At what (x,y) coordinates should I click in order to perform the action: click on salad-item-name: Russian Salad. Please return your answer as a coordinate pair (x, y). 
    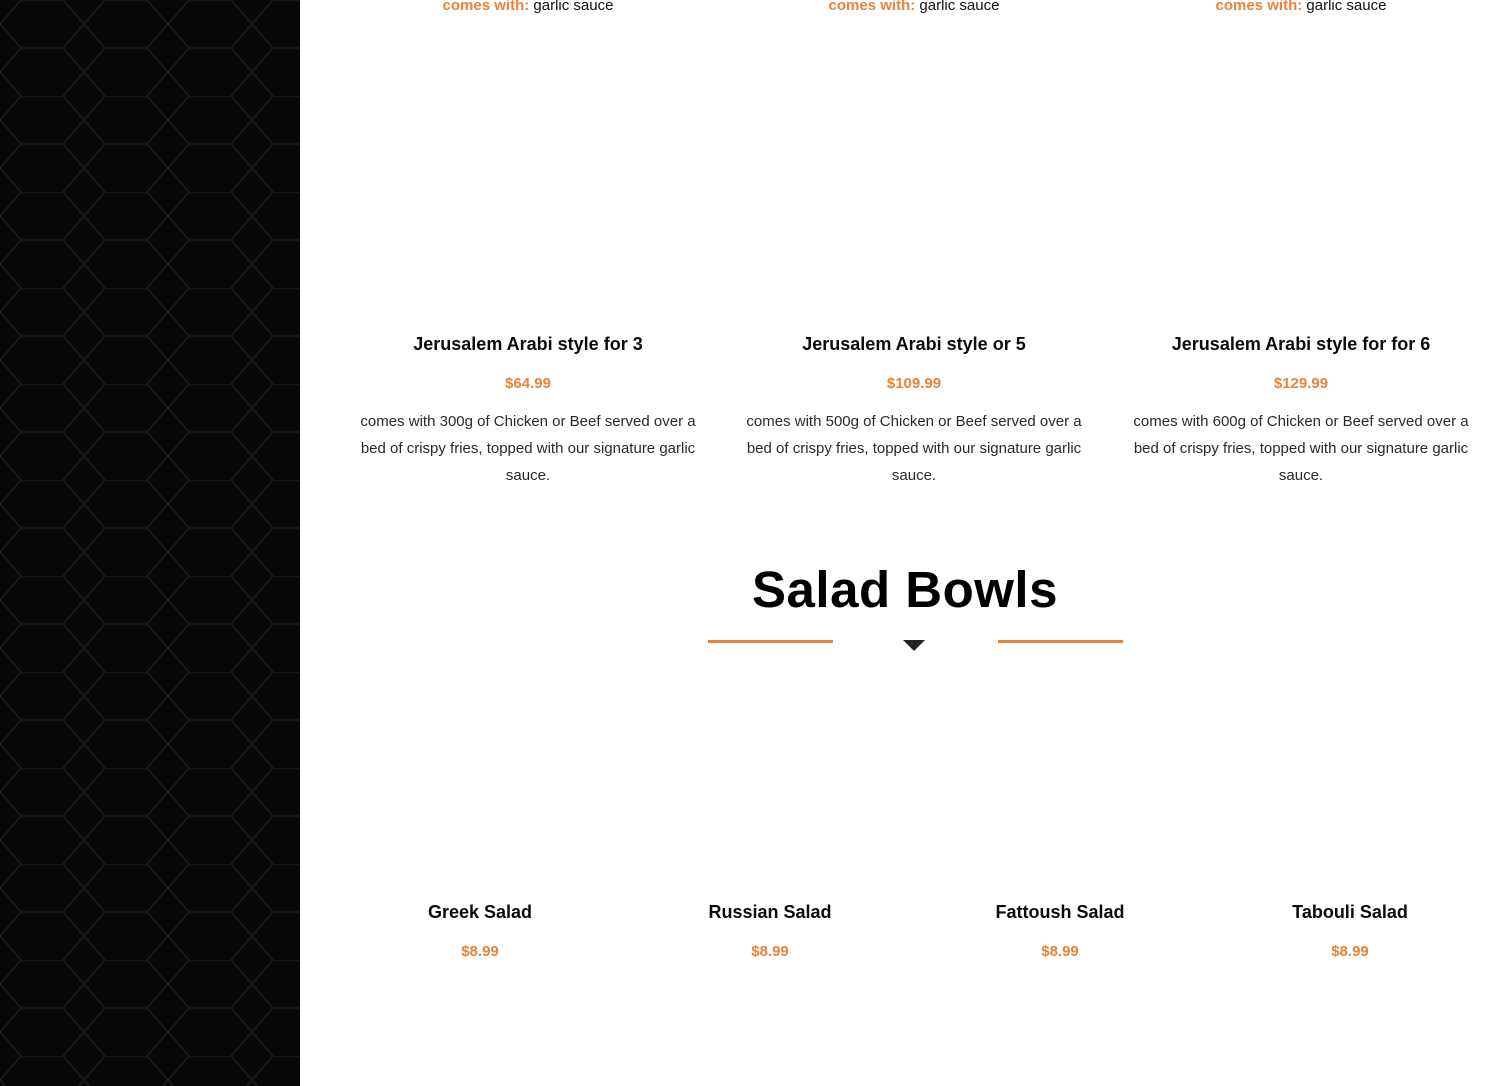
    Looking at the image, I should click on (770, 912).